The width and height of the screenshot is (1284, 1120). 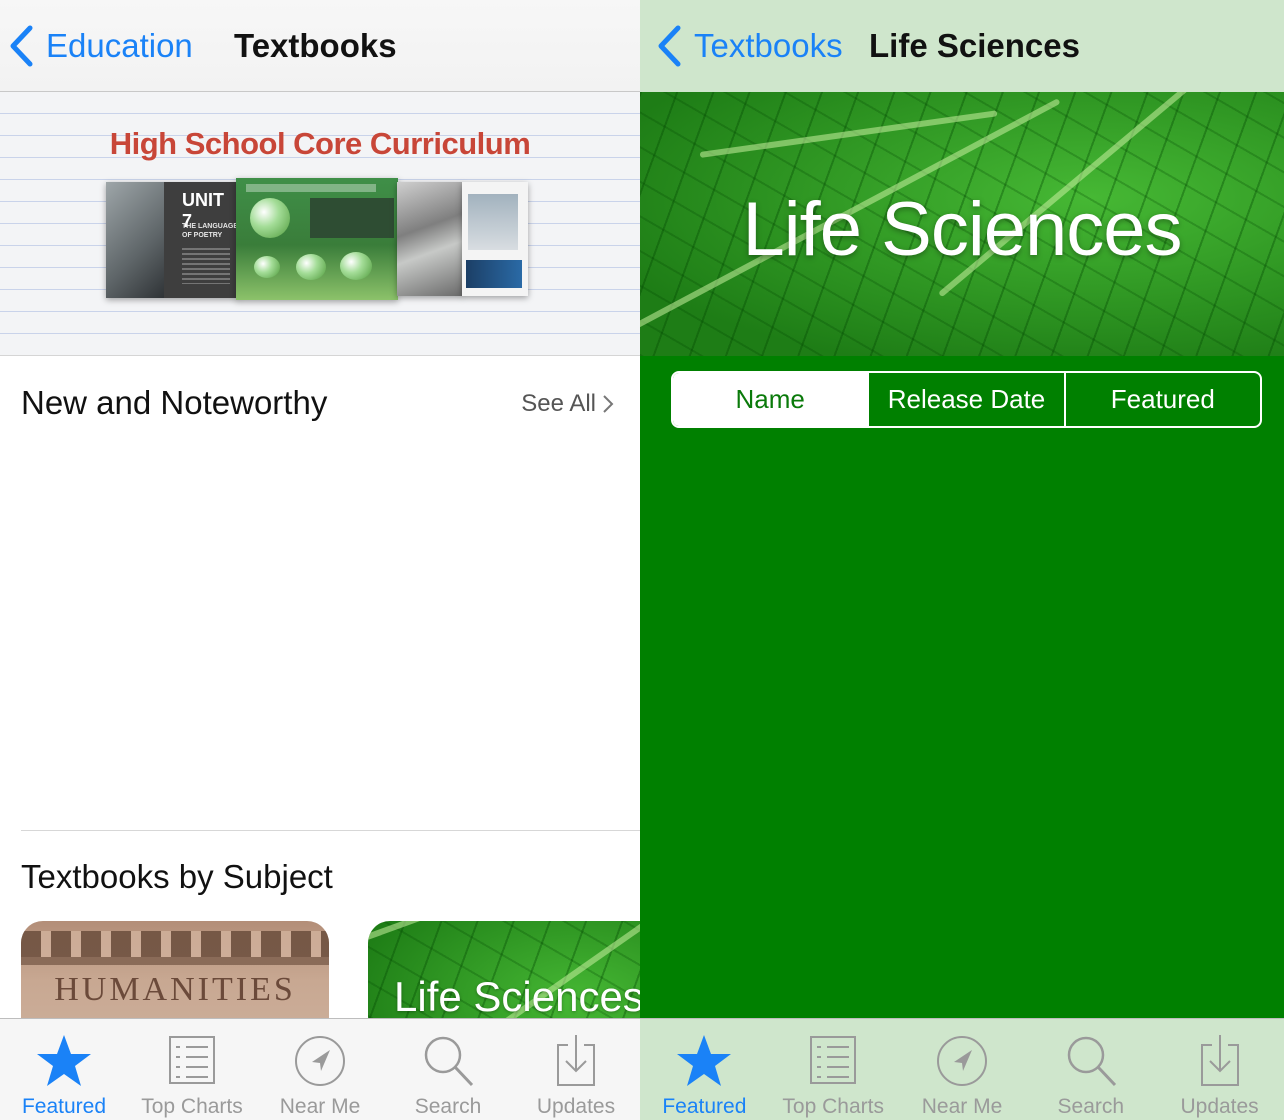 What do you see at coordinates (210, 231) in the screenshot?
I see `book-subtitle: THE LANGUAGE OF POETRY` at bounding box center [210, 231].